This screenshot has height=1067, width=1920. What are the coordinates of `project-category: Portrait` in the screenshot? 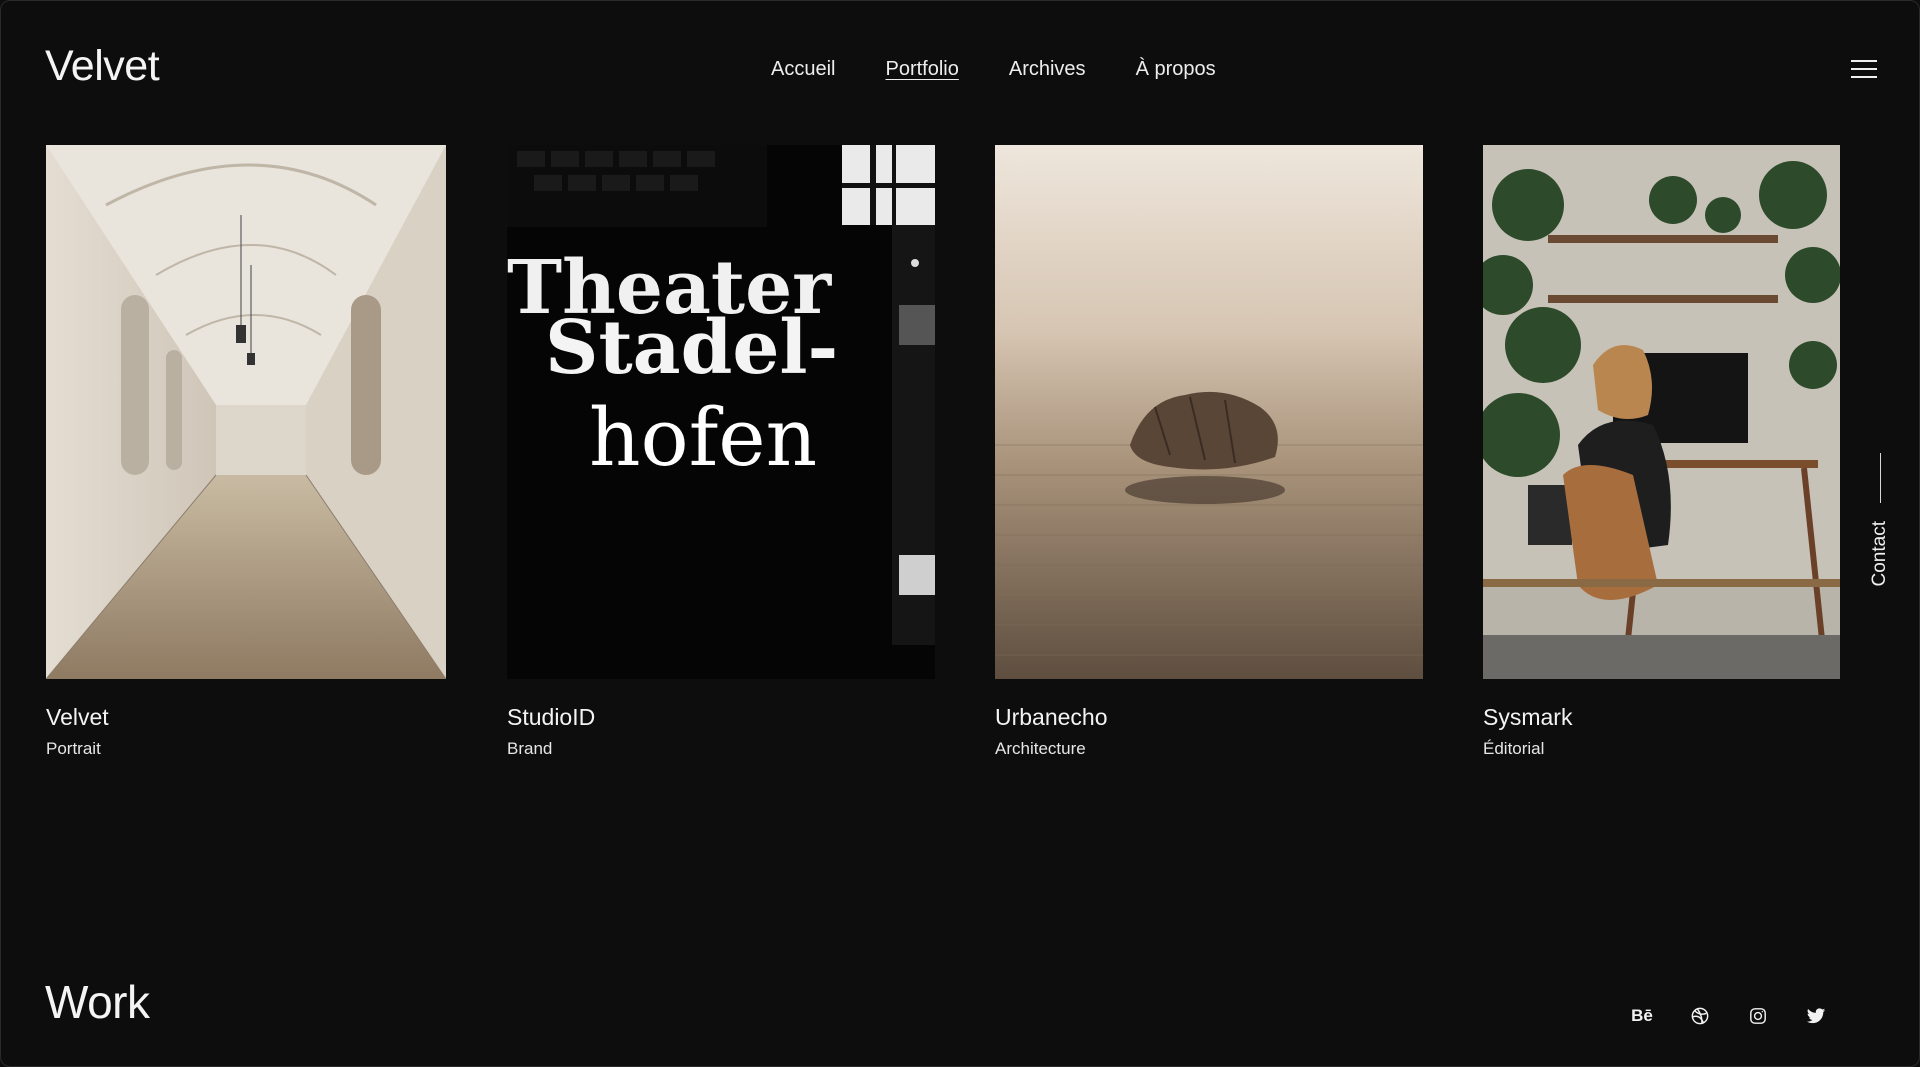 It's located at (73, 748).